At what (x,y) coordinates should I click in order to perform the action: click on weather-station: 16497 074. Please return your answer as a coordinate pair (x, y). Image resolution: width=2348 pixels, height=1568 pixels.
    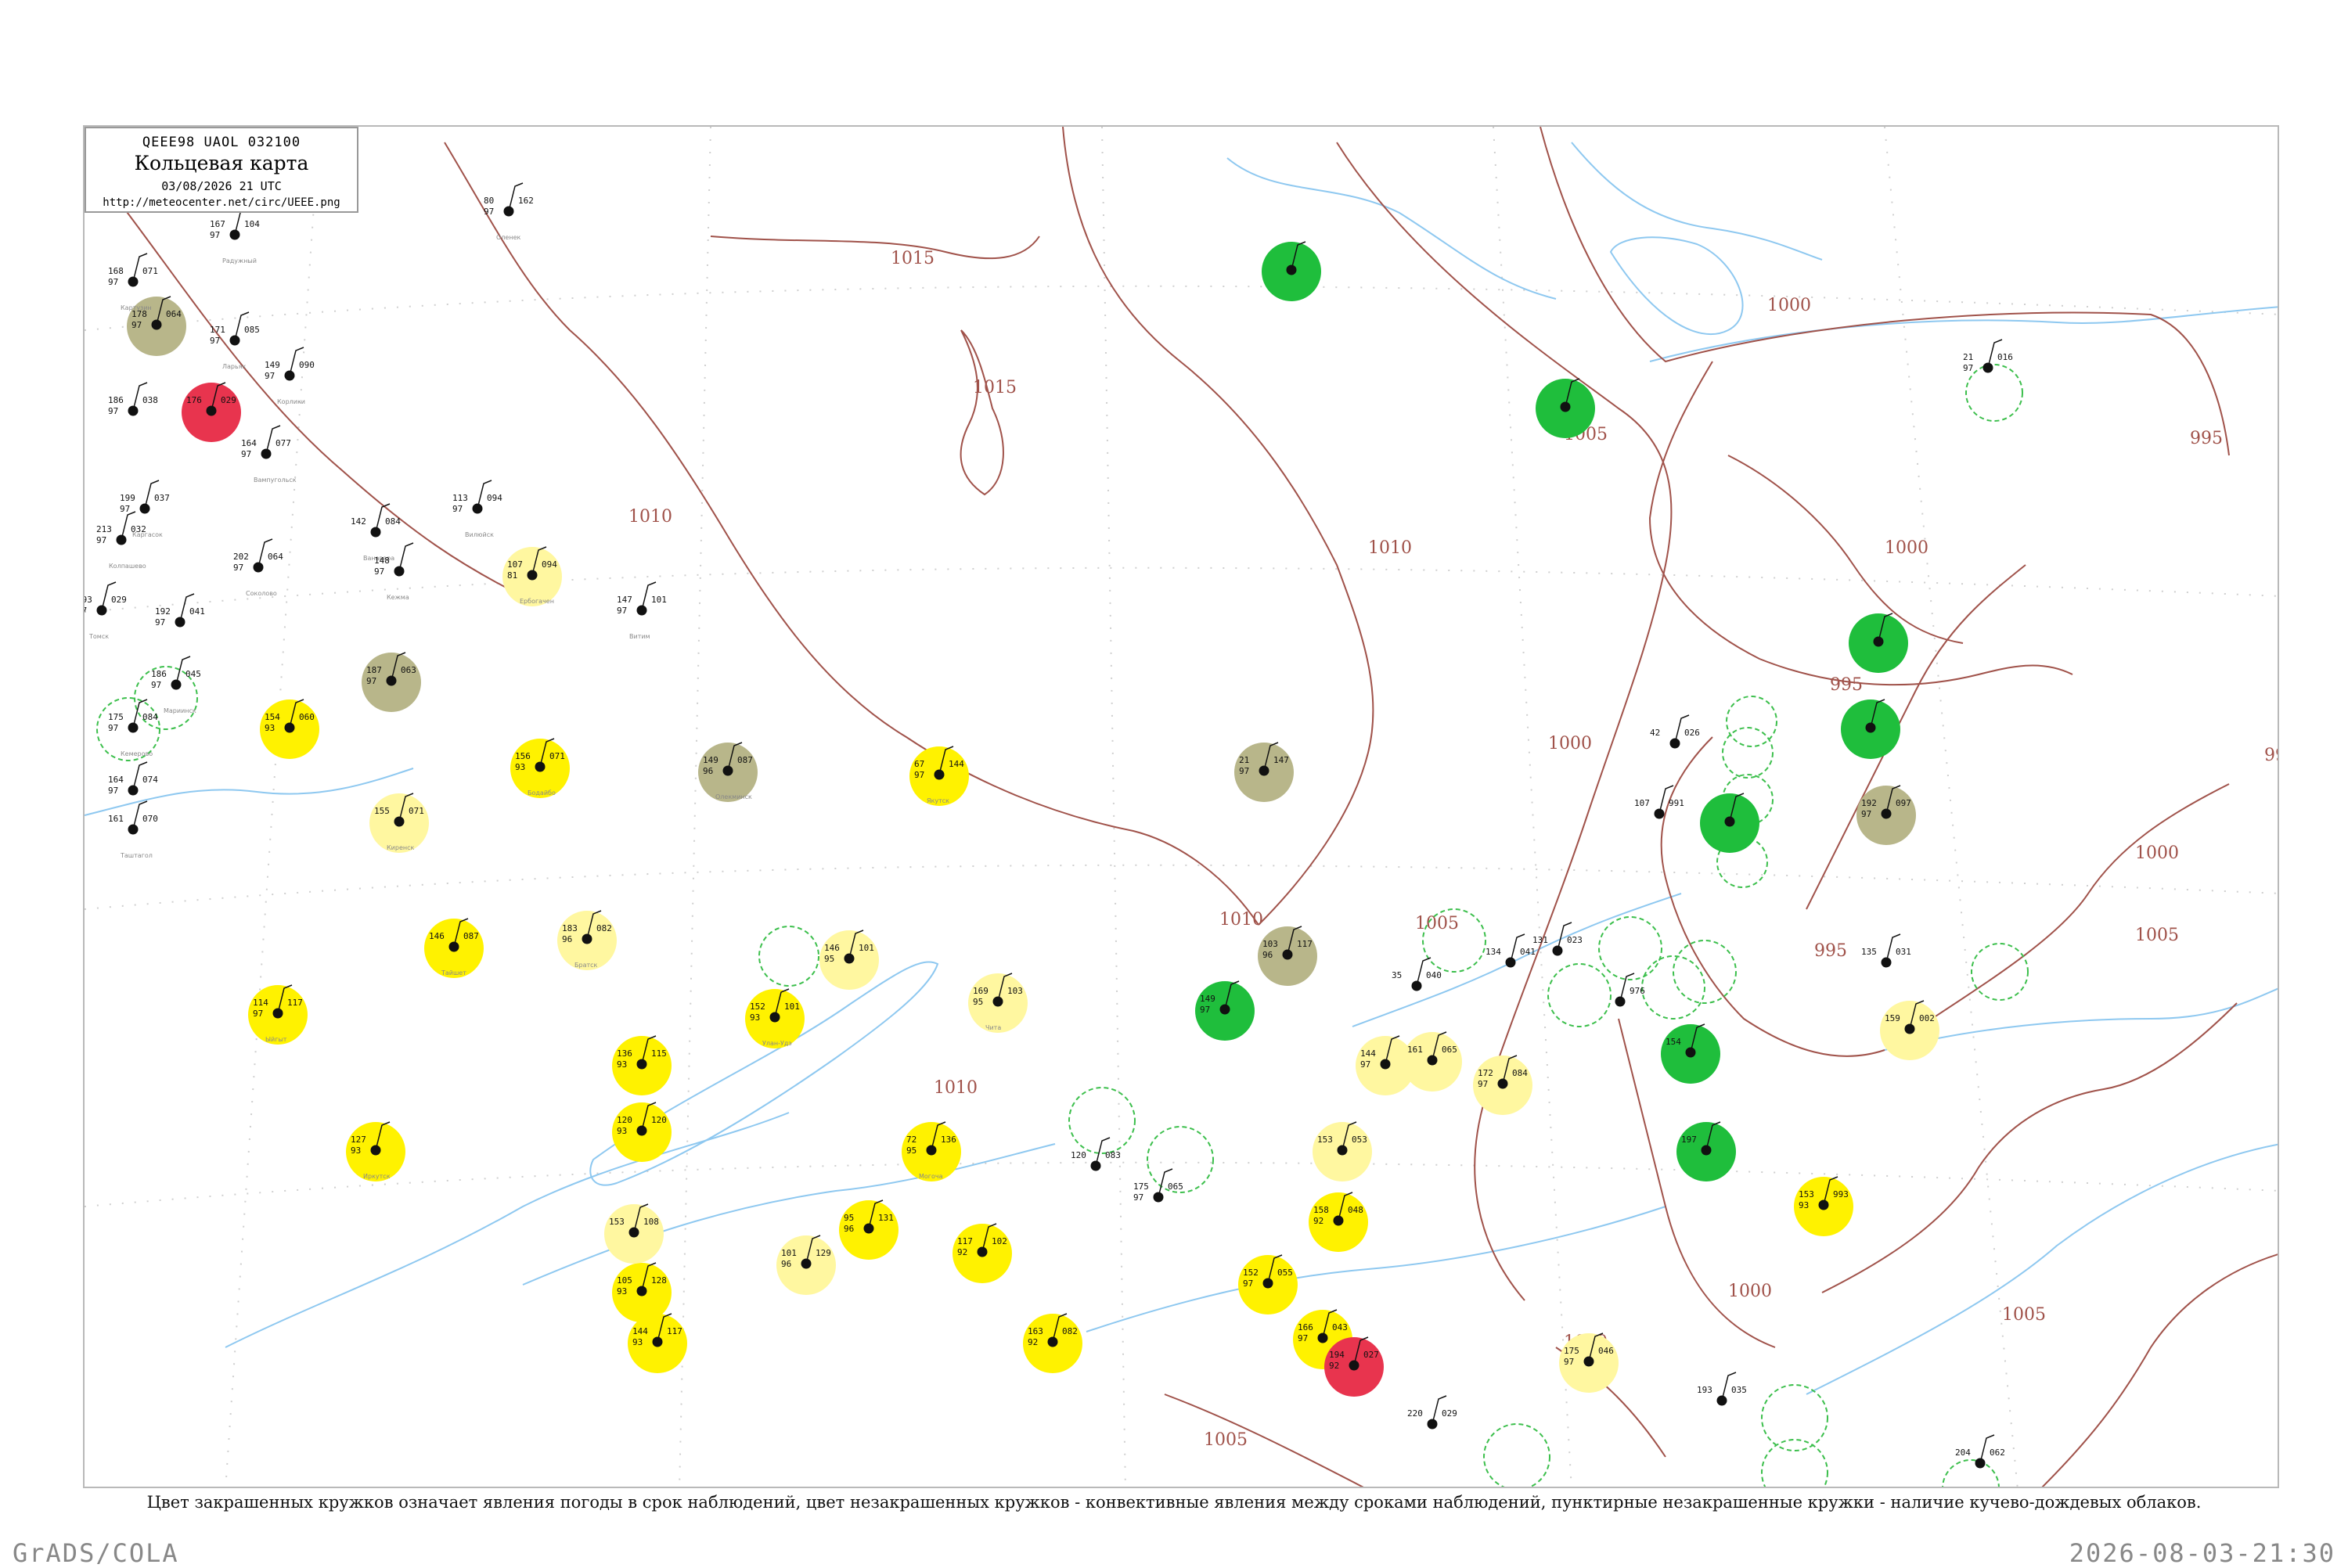
    Looking at the image, I should click on (133, 778).